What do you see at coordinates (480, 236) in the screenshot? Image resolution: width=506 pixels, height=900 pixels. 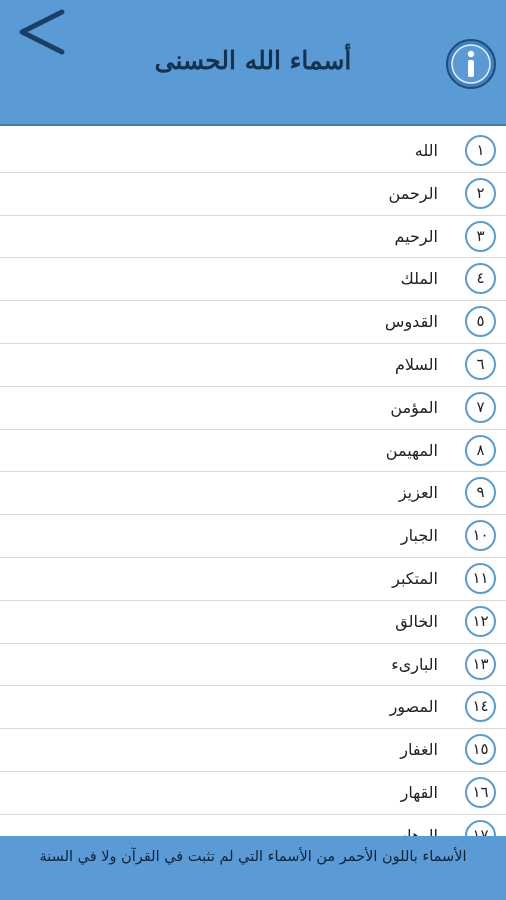 I see `name-number-badge: ٣` at bounding box center [480, 236].